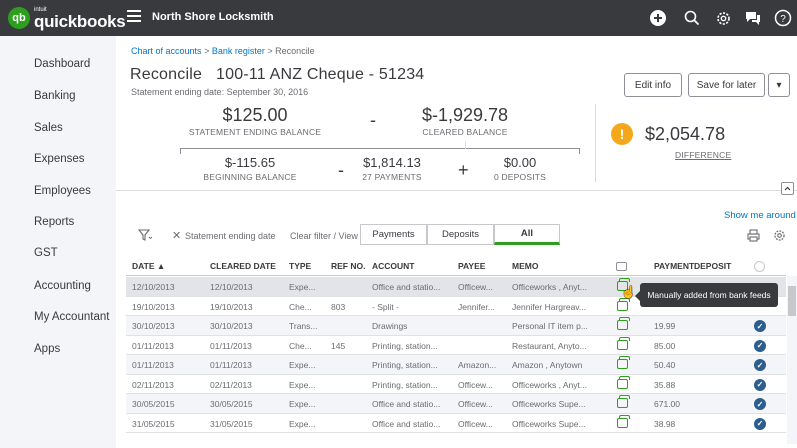 The width and height of the screenshot is (797, 448). I want to click on beginning-balance-value: $-115.65, so click(250, 162).